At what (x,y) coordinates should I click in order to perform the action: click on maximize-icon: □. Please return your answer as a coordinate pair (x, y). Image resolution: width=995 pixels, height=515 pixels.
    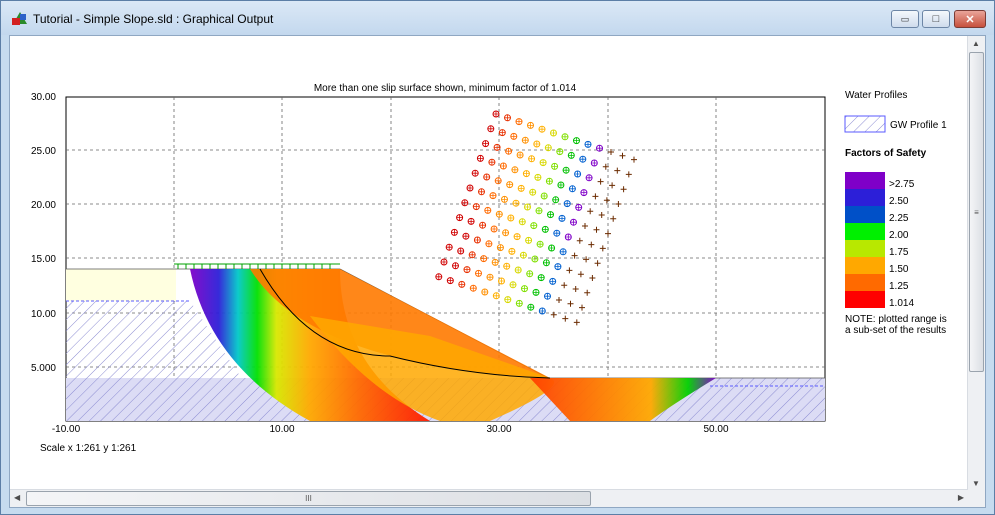
    Looking at the image, I should click on (936, 19).